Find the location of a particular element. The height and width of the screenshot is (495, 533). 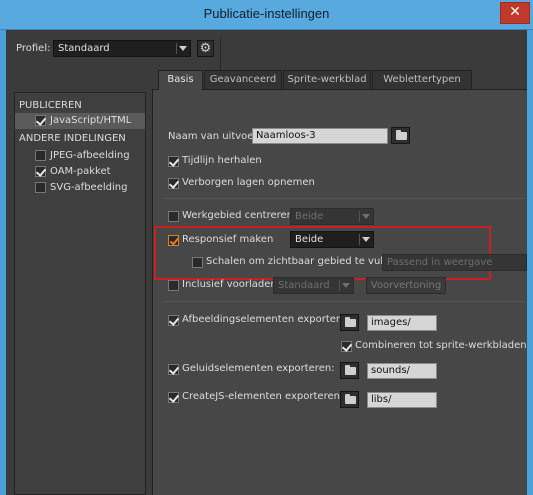

export-images-checkbox is located at coordinates (173, 320).